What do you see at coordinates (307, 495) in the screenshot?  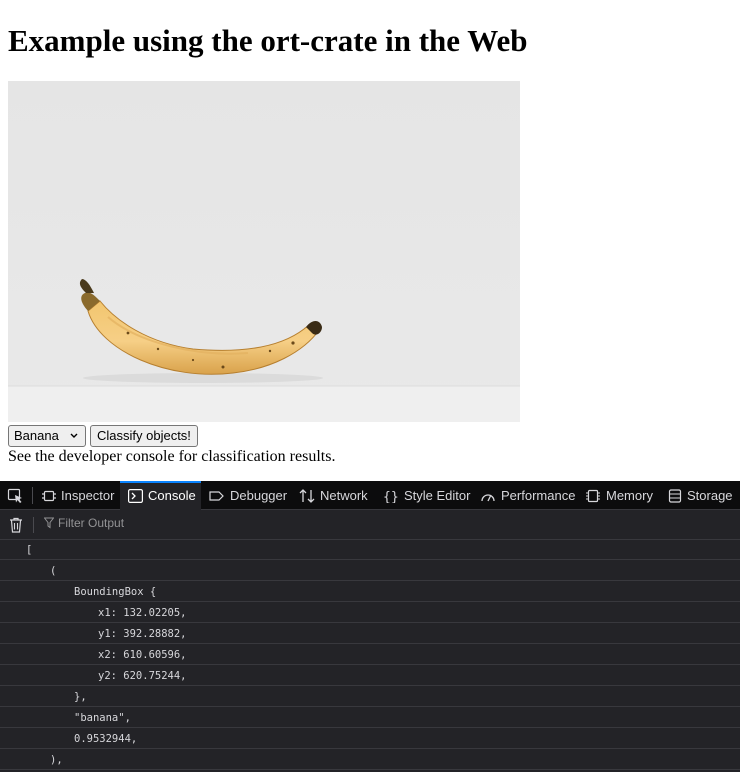 I see `network-icon` at bounding box center [307, 495].